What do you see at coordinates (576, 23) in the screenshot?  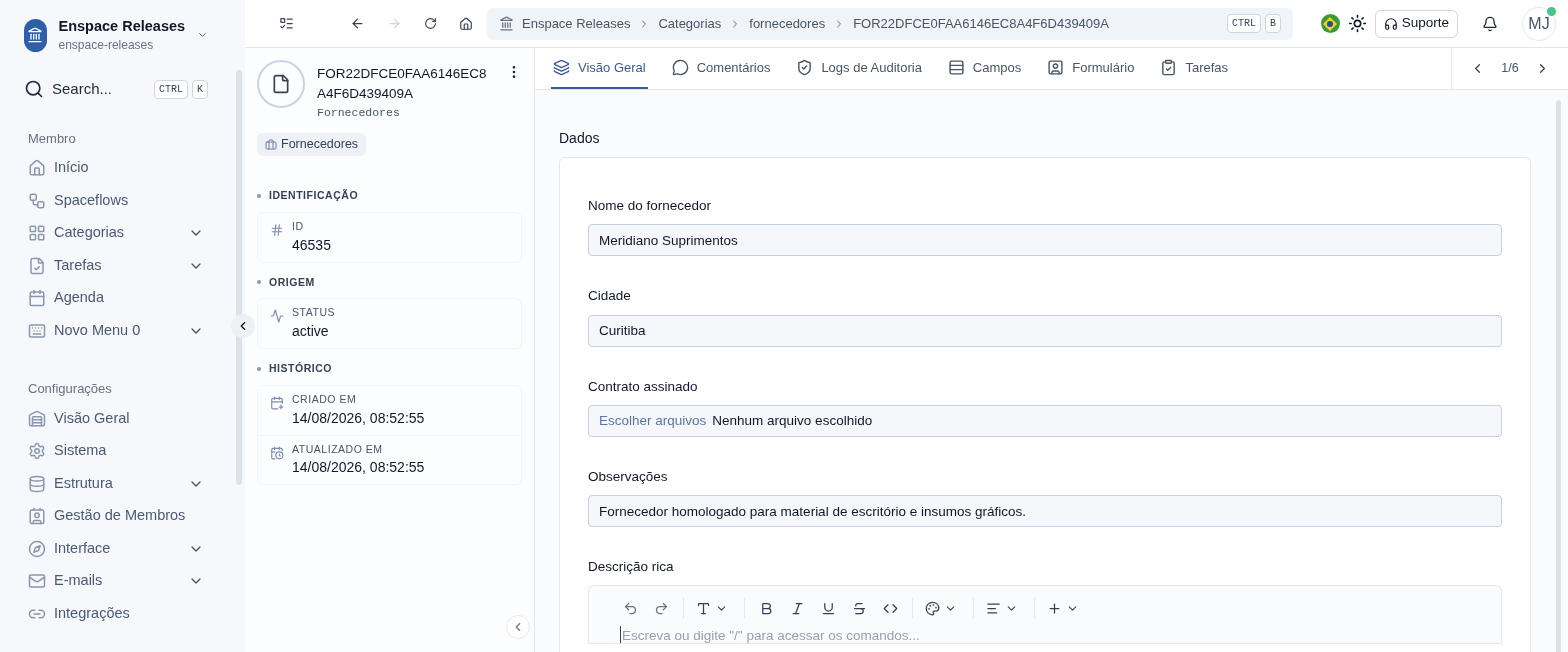 I see `breadcrumb-link: Enspace Releases` at bounding box center [576, 23].